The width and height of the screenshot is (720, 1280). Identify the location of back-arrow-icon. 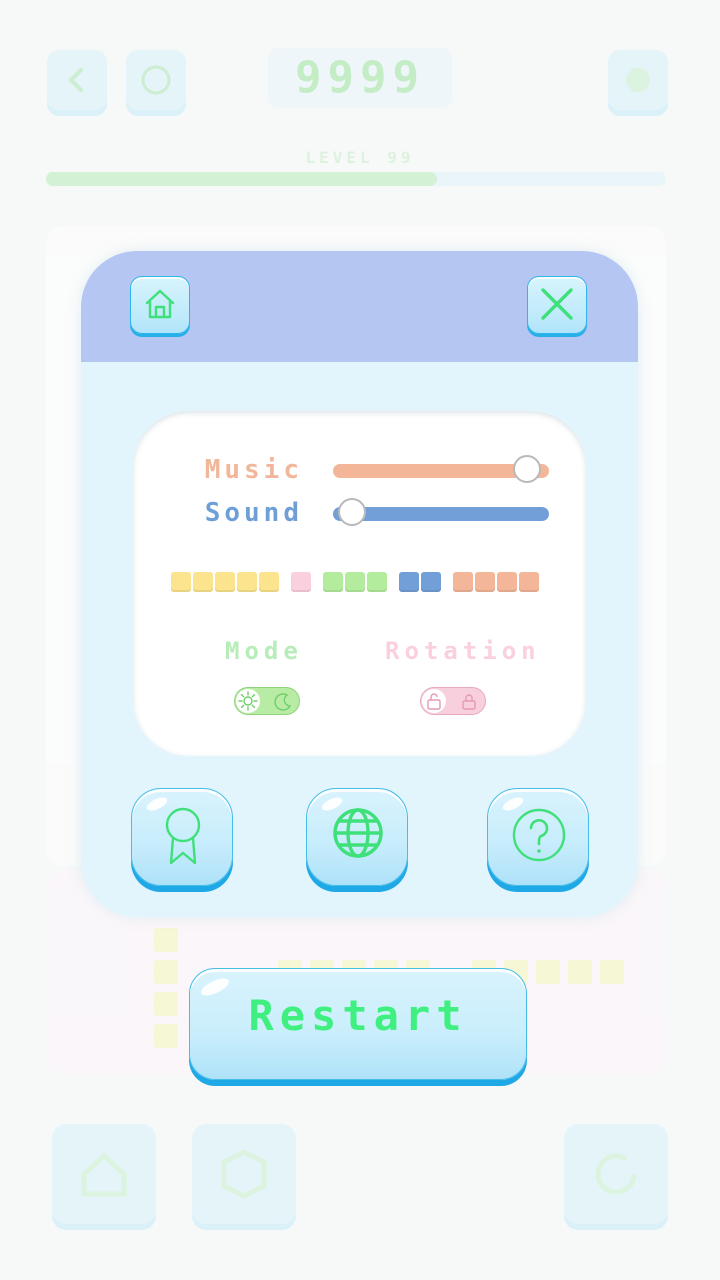
(75, 80).